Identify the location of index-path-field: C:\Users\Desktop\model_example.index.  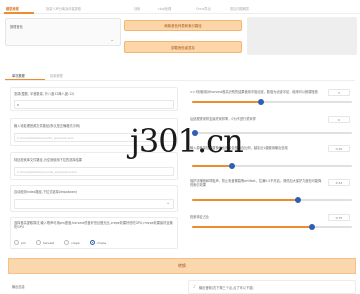
(94, 171).